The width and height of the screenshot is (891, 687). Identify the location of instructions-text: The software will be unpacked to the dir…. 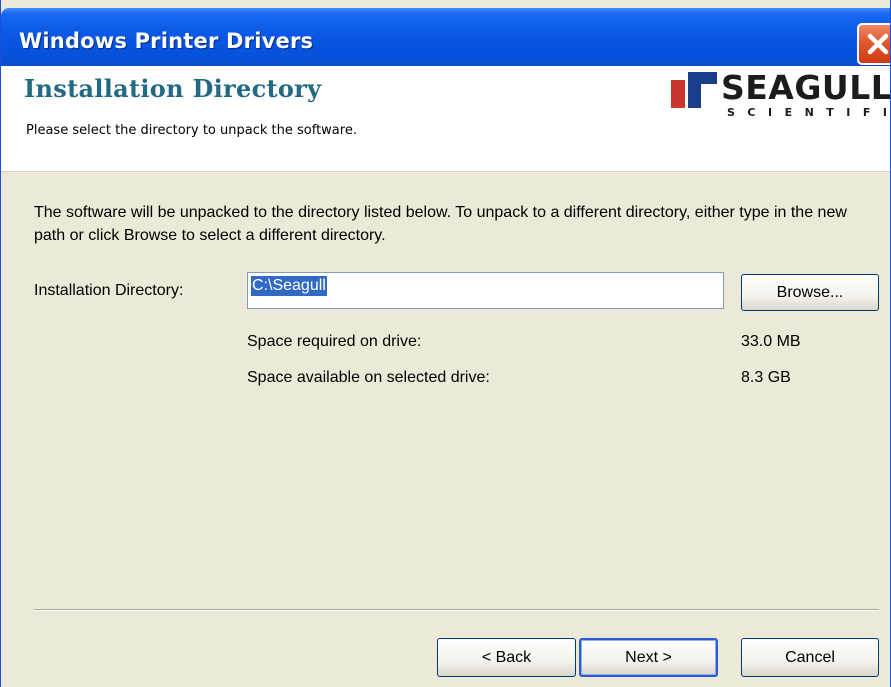
(440, 224).